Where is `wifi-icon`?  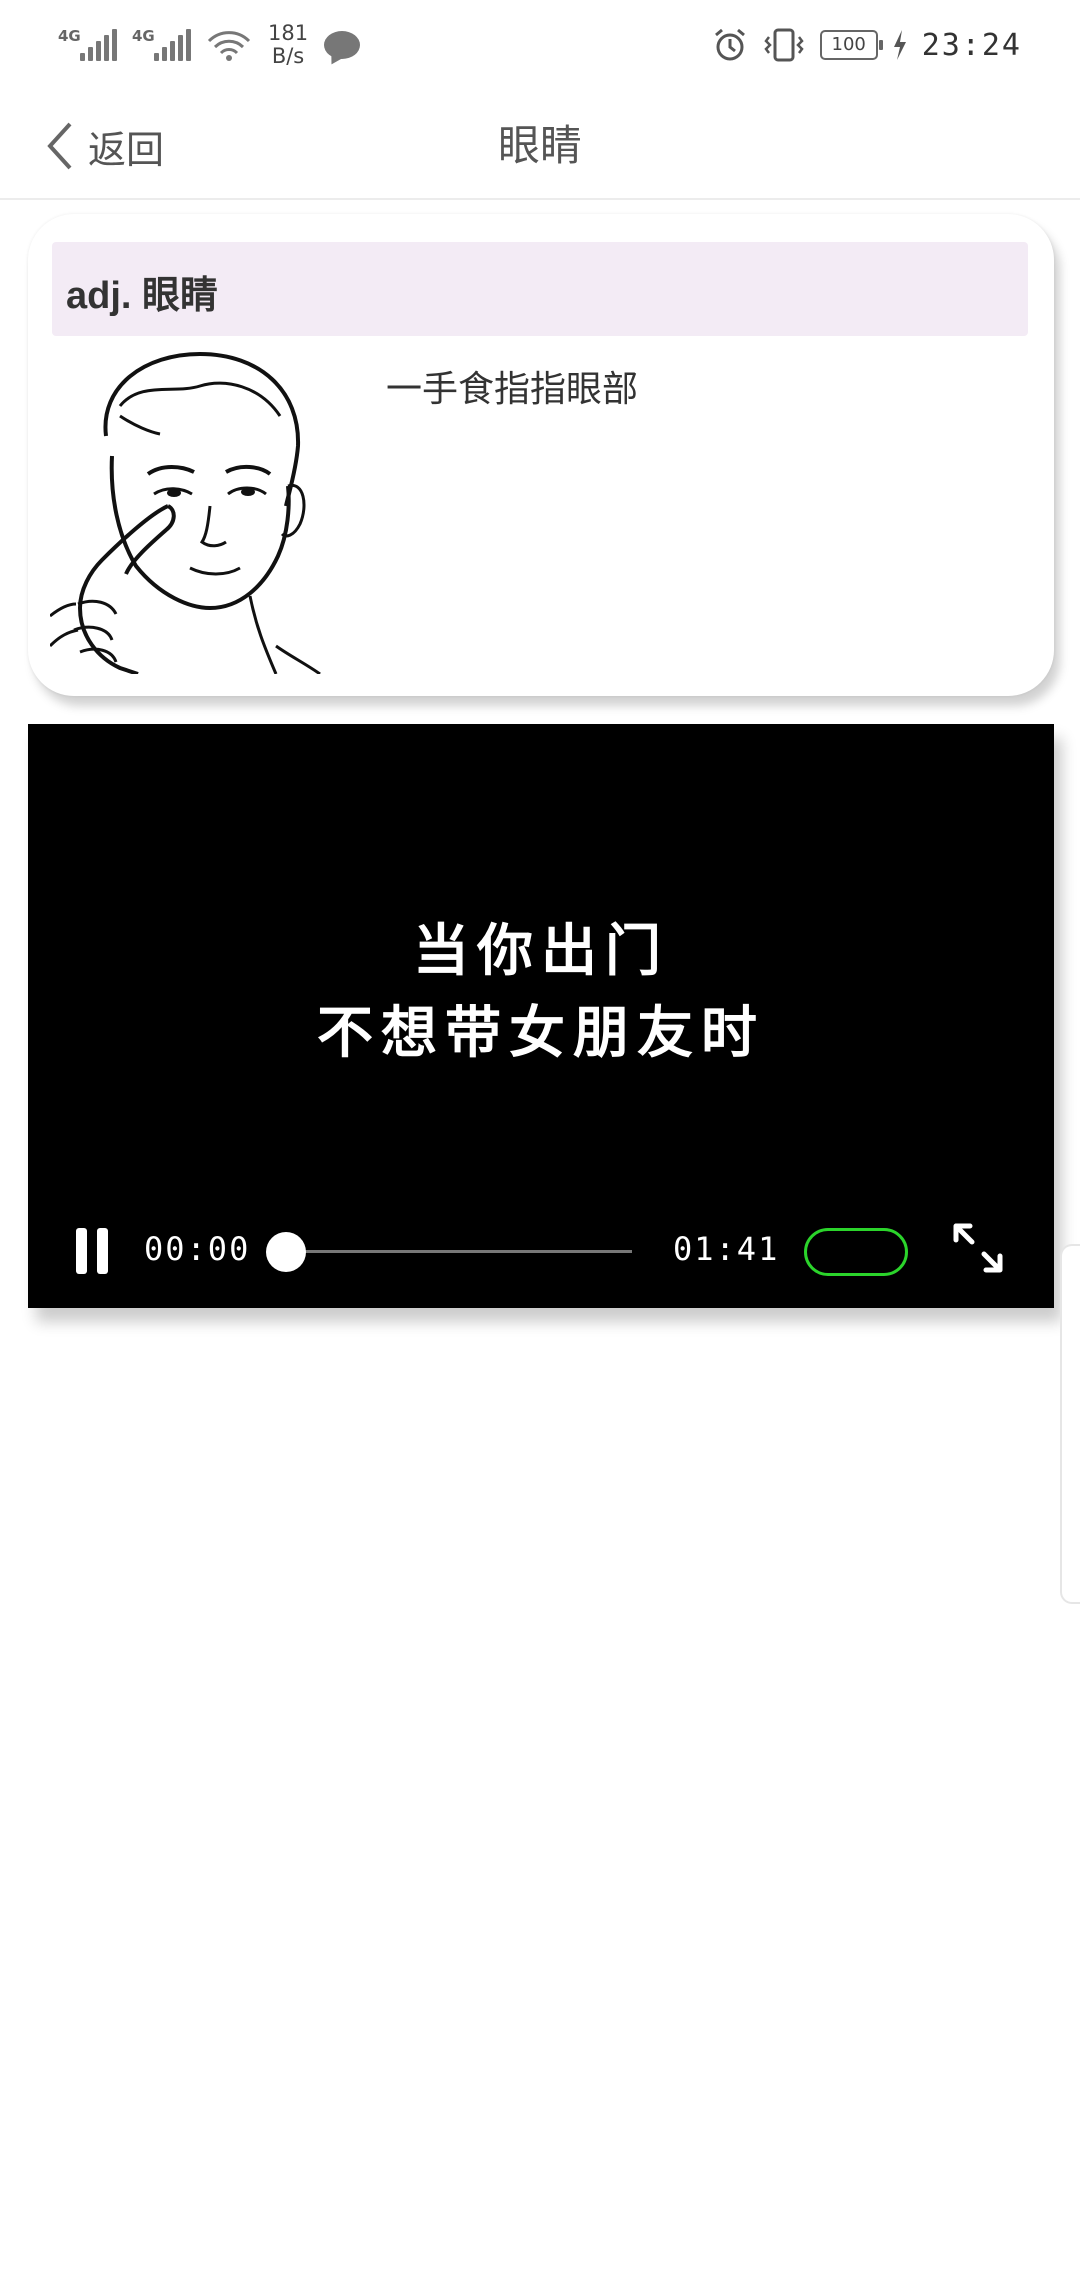
wifi-icon is located at coordinates (229, 46).